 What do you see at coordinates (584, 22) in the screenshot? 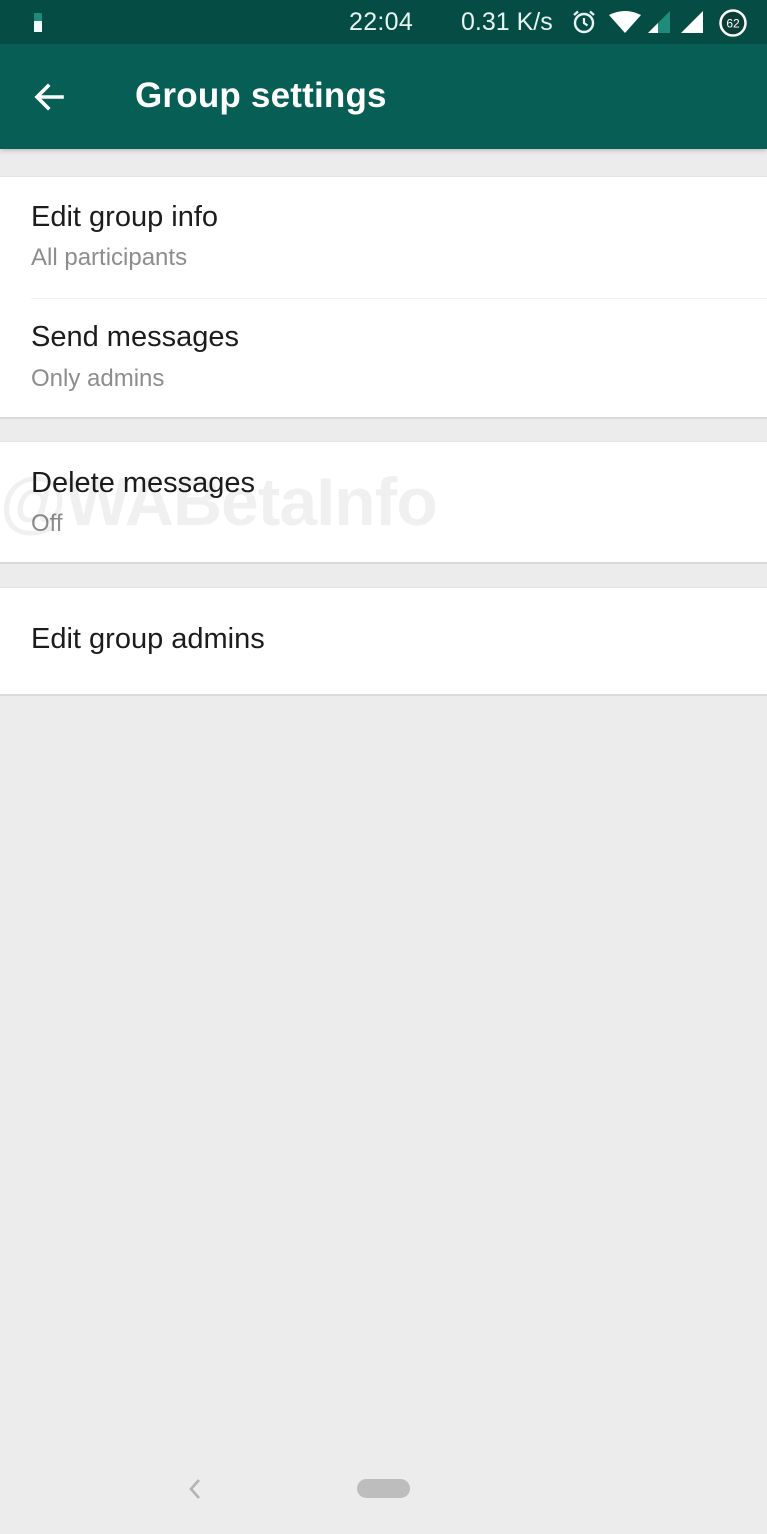
I see `alarm-icon` at bounding box center [584, 22].